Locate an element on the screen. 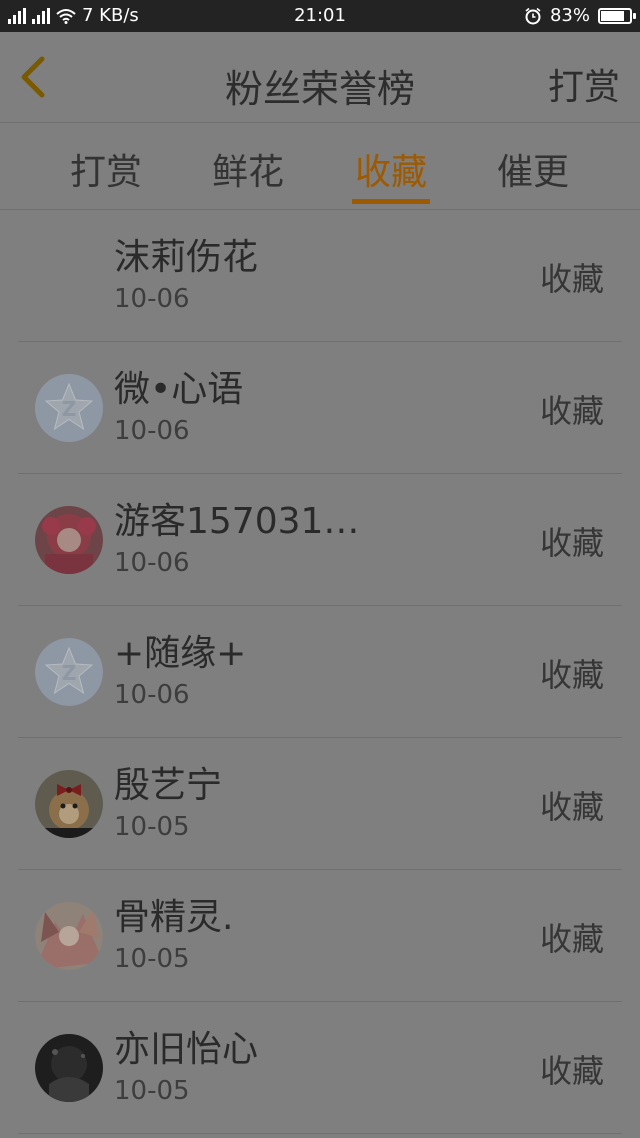 Image resolution: width=640 pixels, height=1138 pixels. list-item: 游客157031… 10-06 收藏 is located at coordinates (320, 540).